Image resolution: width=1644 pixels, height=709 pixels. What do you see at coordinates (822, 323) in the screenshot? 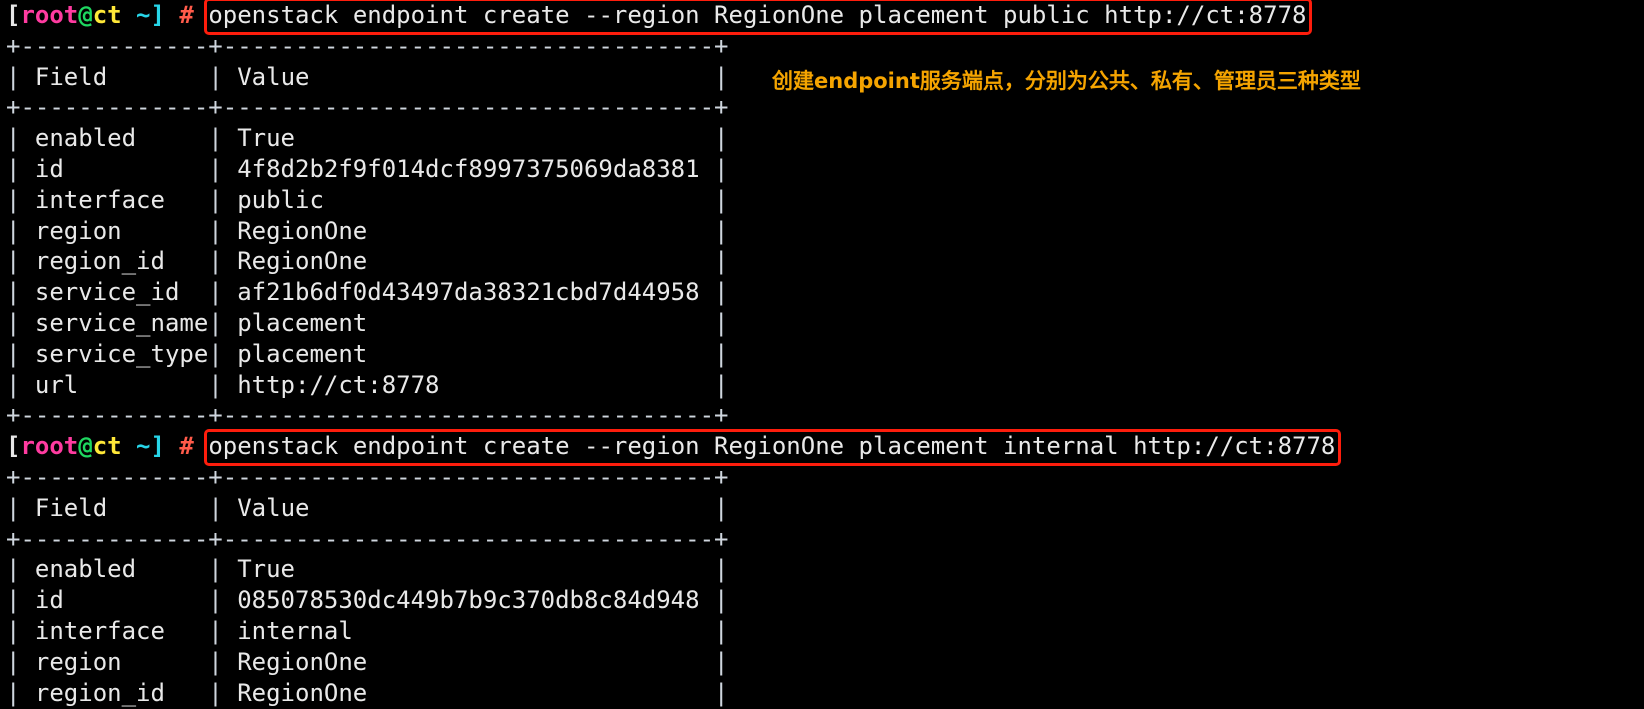
I see `table-row: | service_name| placement |` at bounding box center [822, 323].